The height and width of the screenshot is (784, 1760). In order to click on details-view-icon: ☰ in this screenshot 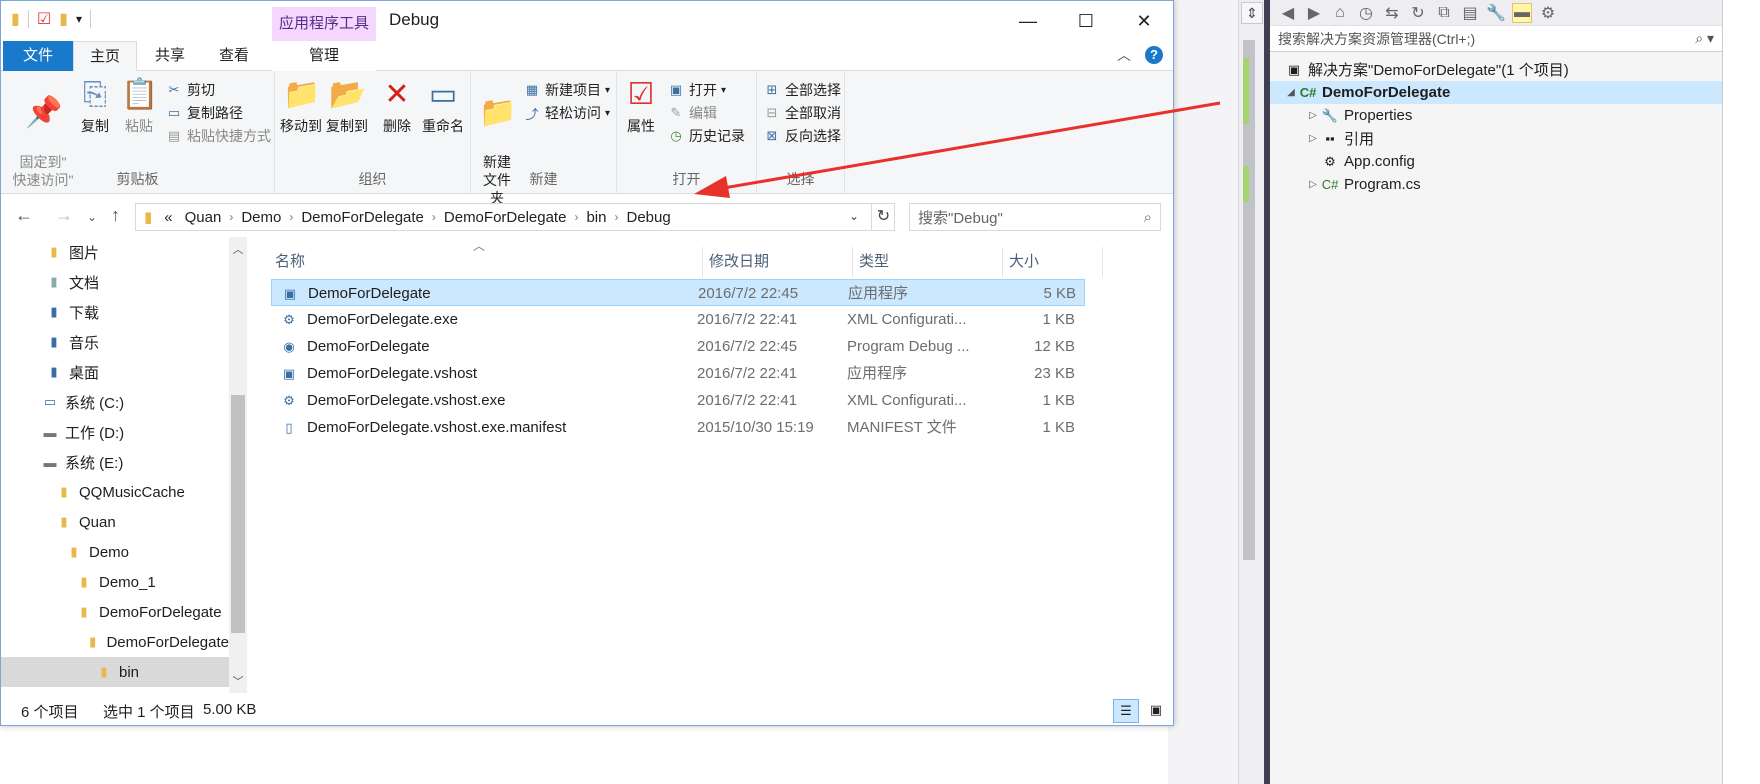, I will do `click(1126, 711)`.